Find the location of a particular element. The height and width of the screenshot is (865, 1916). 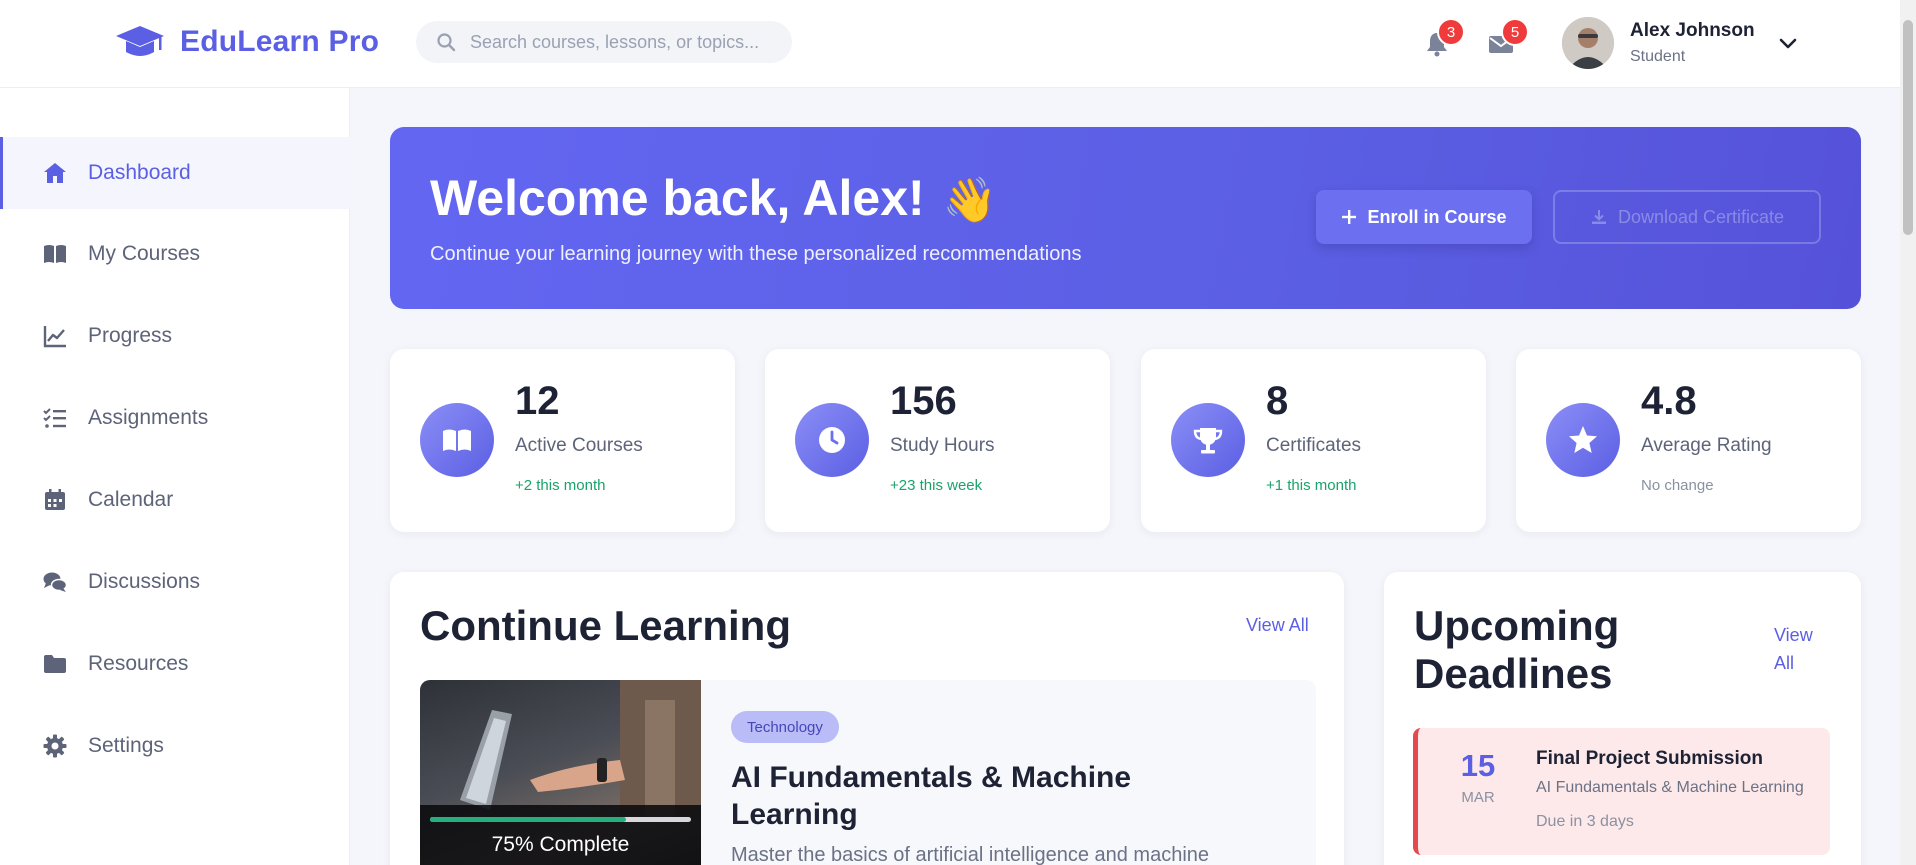

notifications-badge: 3 is located at coordinates (1451, 32).